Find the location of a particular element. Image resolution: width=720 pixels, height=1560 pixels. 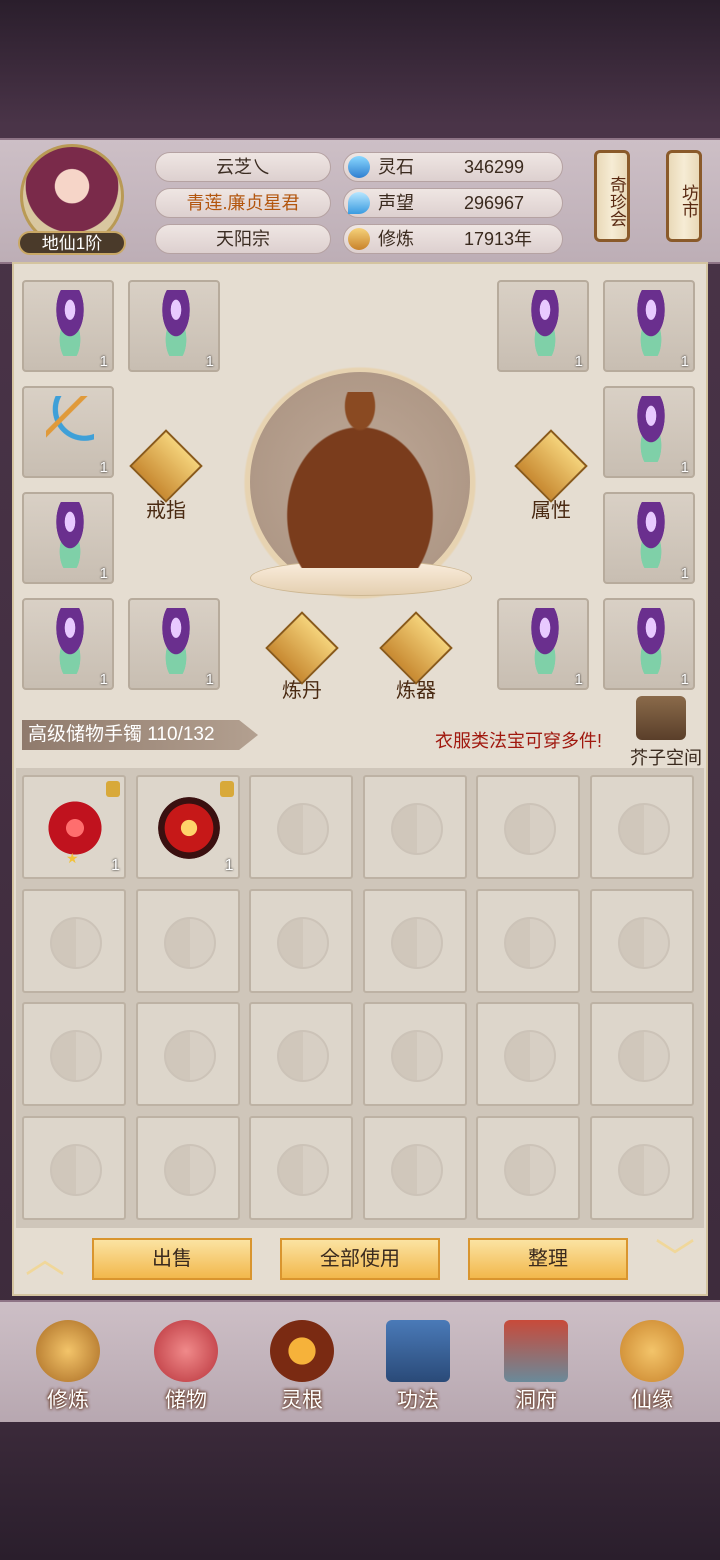

nav-spirit-root: 灵根 is located at coordinates (302, 1366).